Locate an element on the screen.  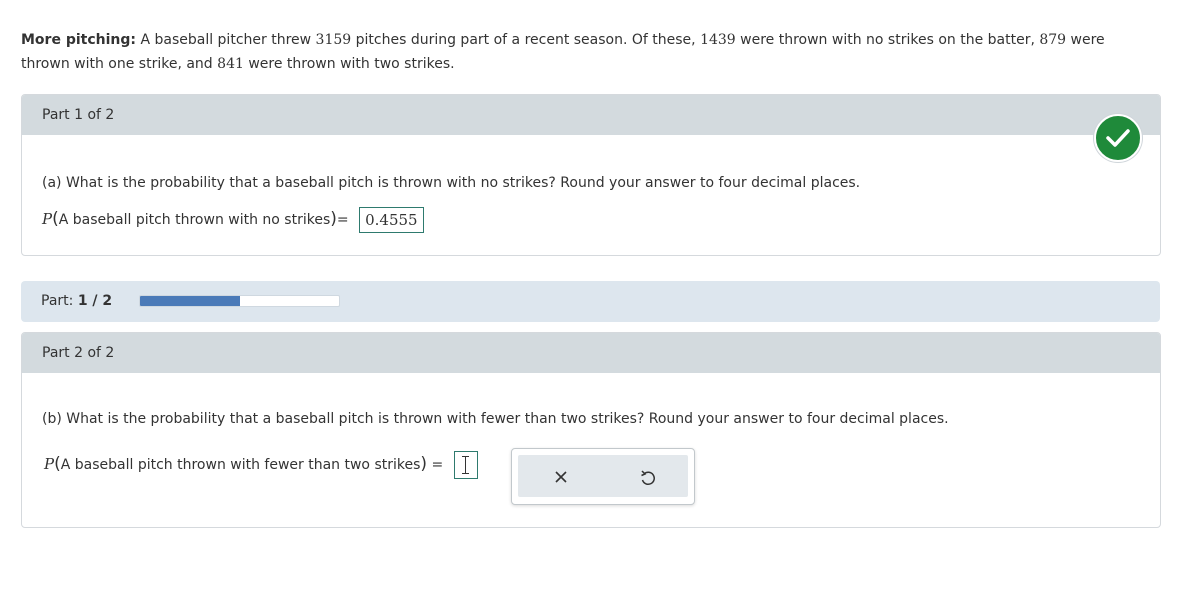
total-pitches: 3159 is located at coordinates (333, 40).